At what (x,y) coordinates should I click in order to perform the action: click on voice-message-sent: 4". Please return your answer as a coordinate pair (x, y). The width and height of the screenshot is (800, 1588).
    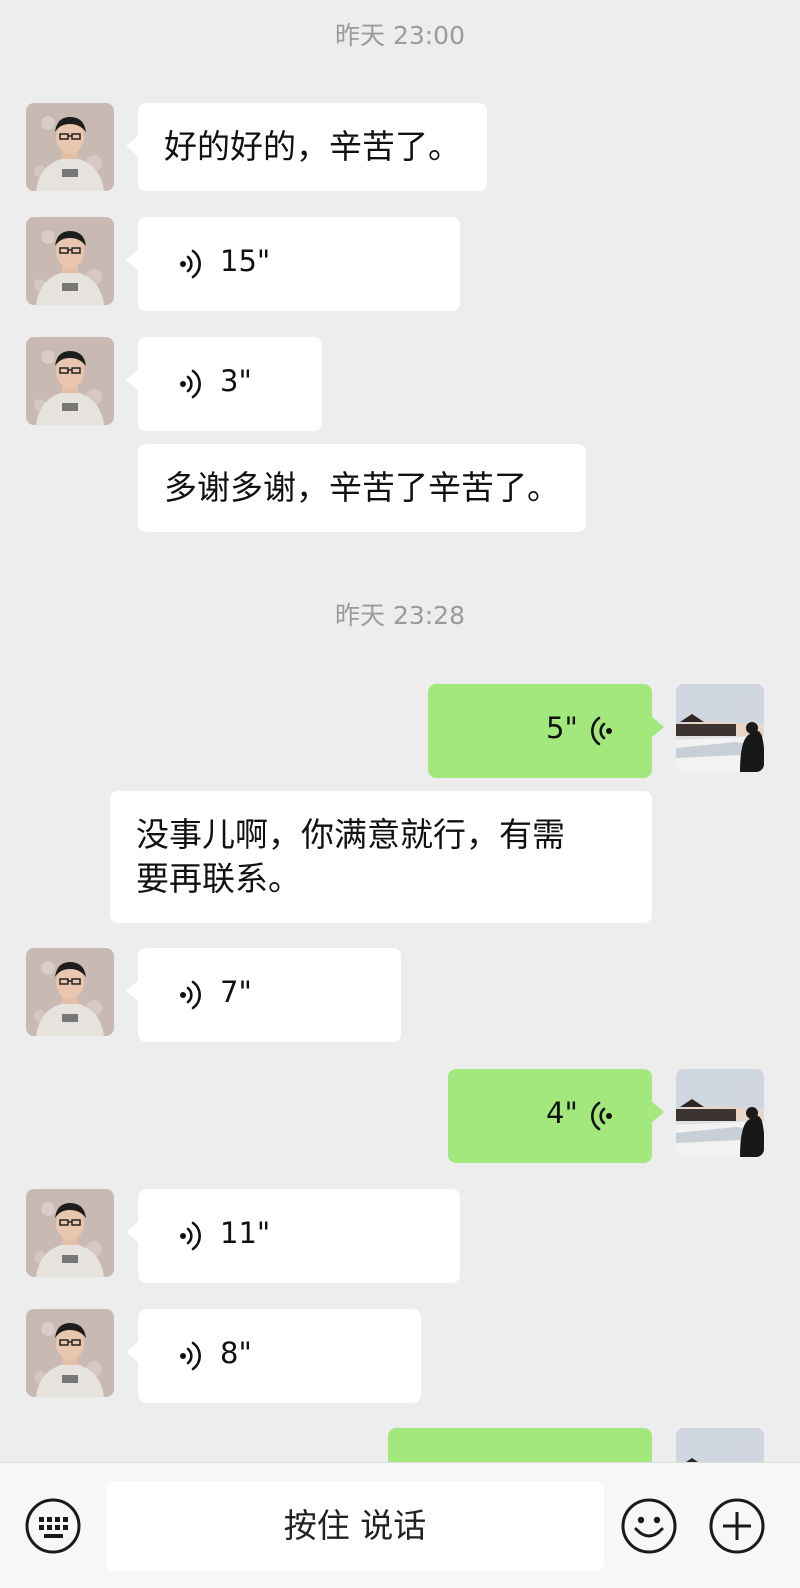
    Looking at the image, I should click on (556, 1116).